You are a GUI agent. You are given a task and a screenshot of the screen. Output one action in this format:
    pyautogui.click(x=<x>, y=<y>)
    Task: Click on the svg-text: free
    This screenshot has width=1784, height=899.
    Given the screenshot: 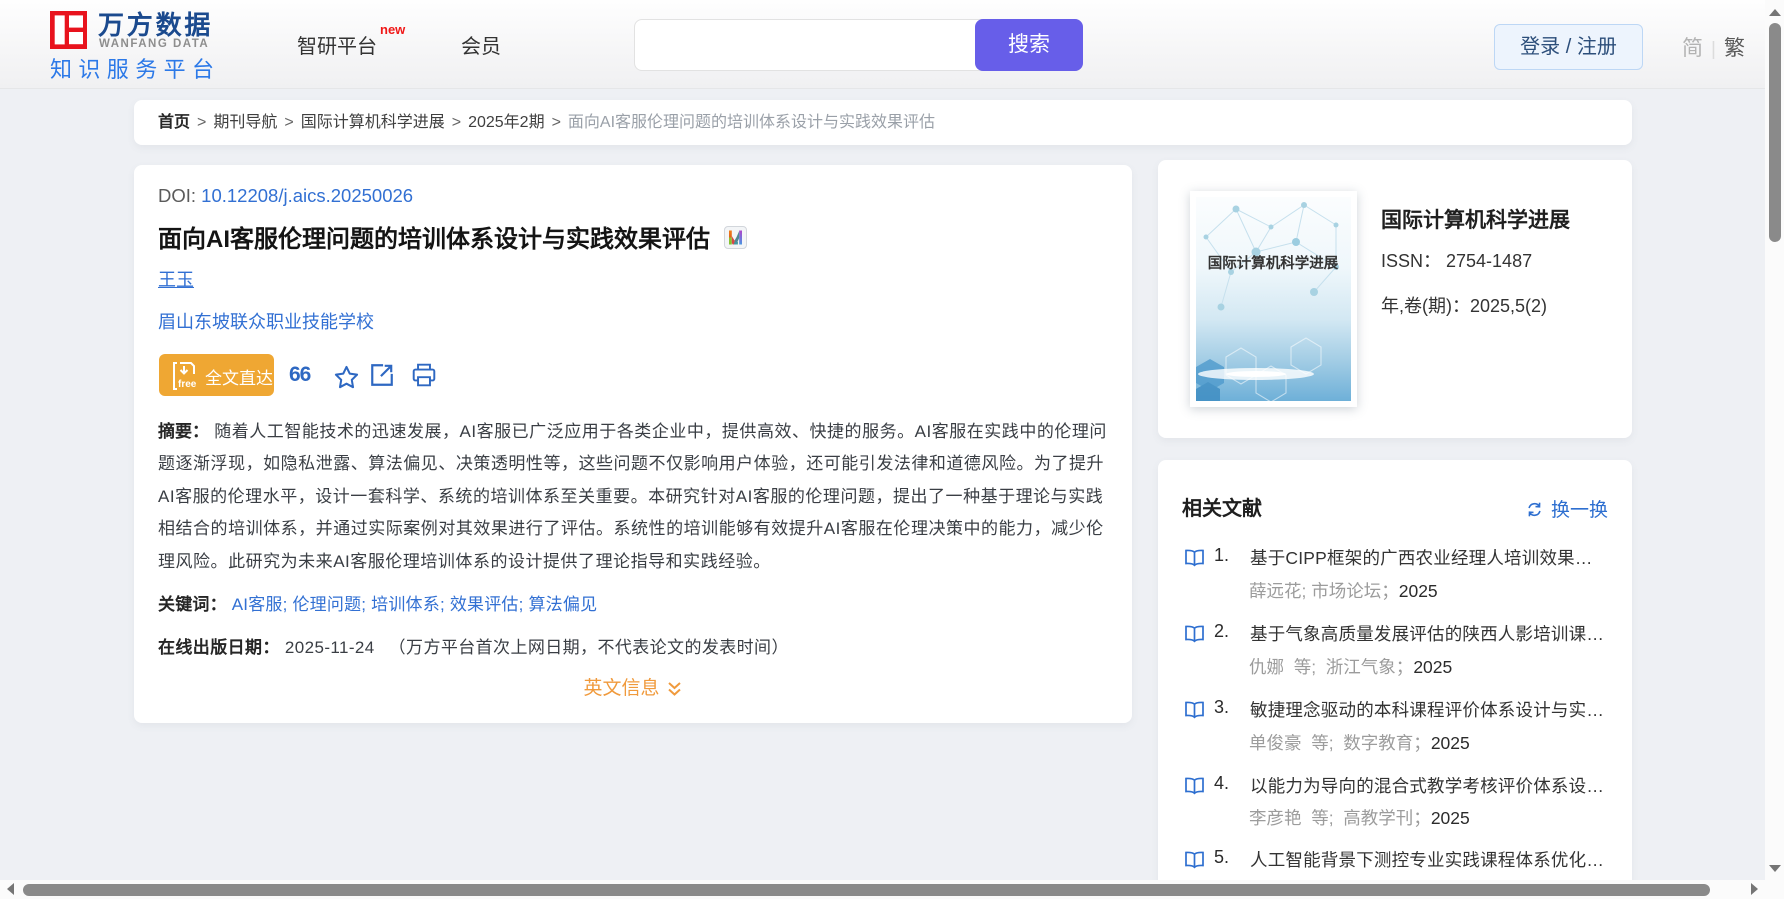 What is the action you would take?
    pyautogui.click(x=187, y=384)
    